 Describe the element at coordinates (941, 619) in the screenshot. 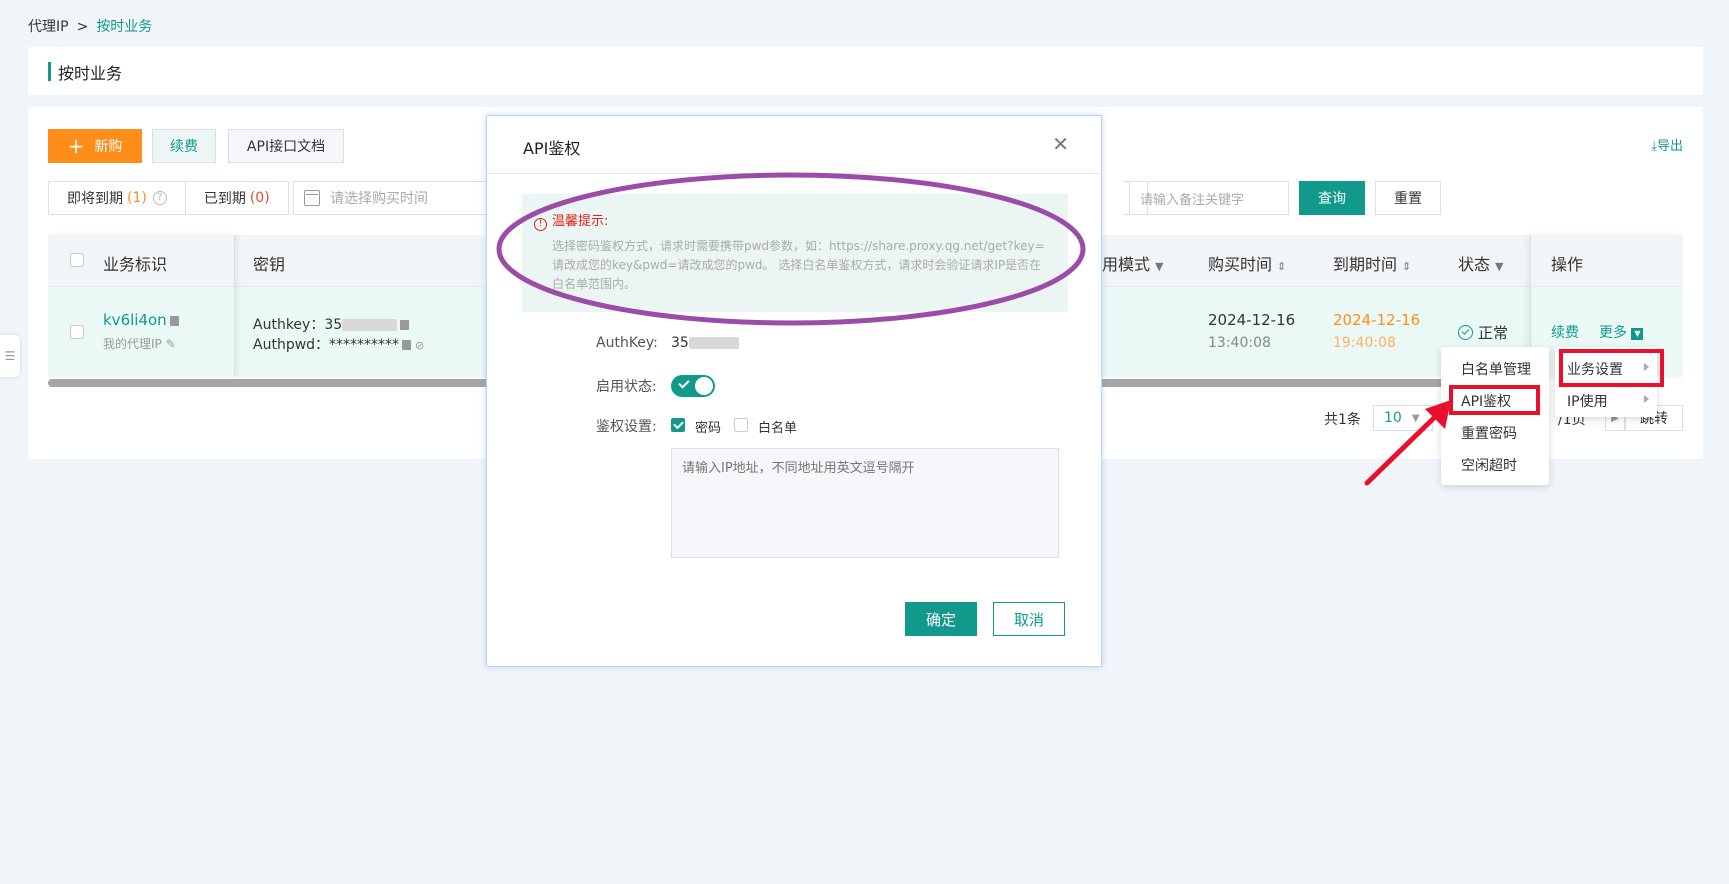

I see `confirm-button: 确定` at that location.